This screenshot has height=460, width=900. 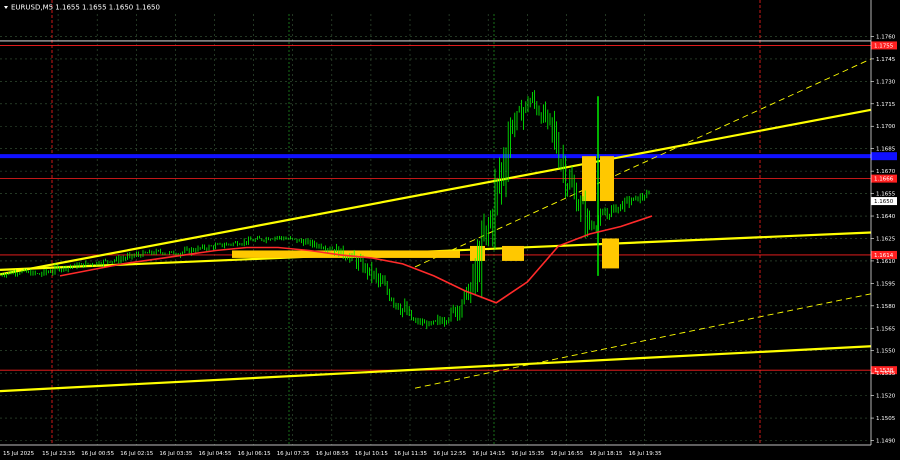 What do you see at coordinates (886, 329) in the screenshot?
I see `y-tick-label: 1.1565` at bounding box center [886, 329].